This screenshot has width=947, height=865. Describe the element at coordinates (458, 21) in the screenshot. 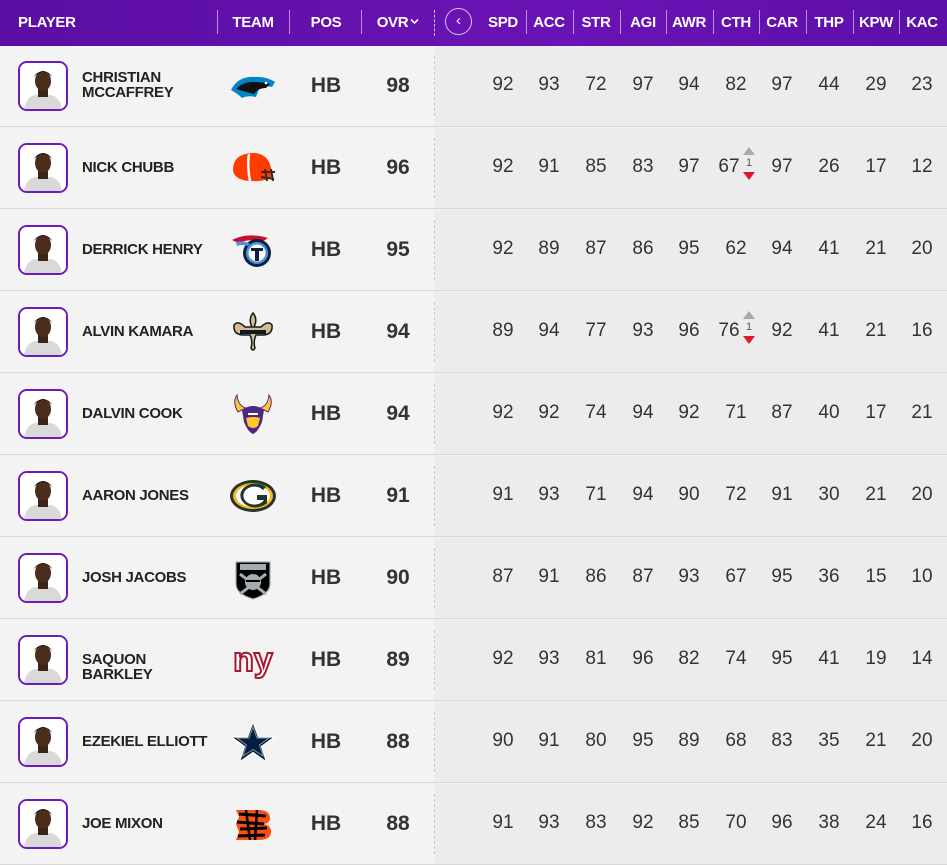

I see `scroll-left-button: ‹` at that location.